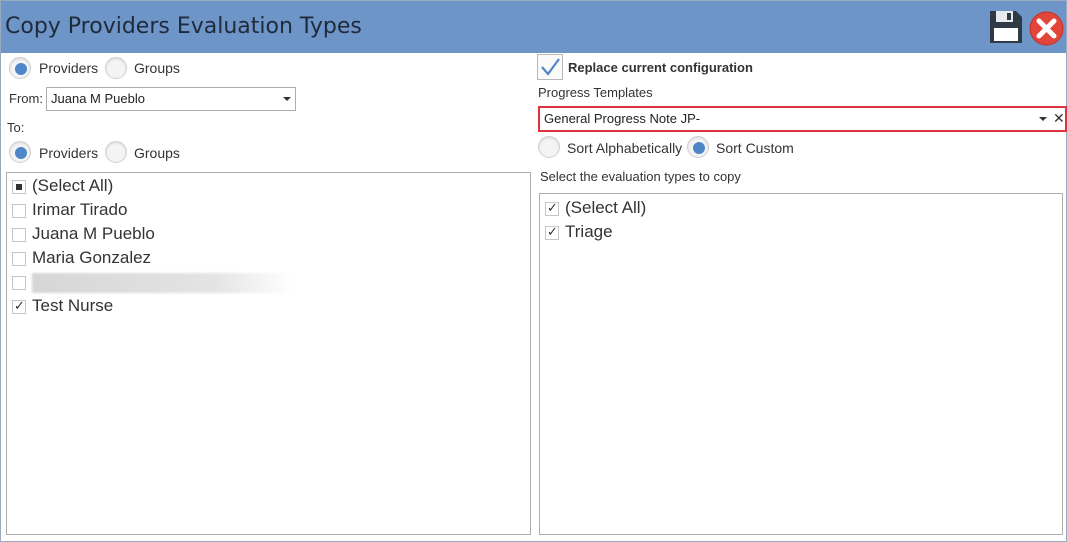 The image size is (1067, 542). What do you see at coordinates (552, 232) in the screenshot?
I see `eval-type-checkbox` at bounding box center [552, 232].